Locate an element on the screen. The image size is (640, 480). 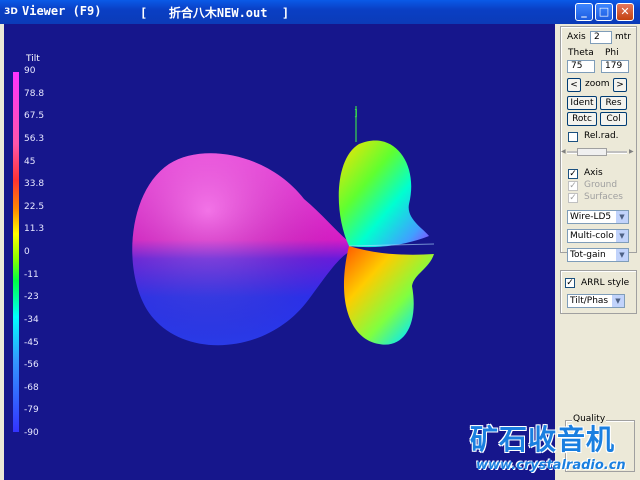
zoom-out-button: < is located at coordinates (574, 85).